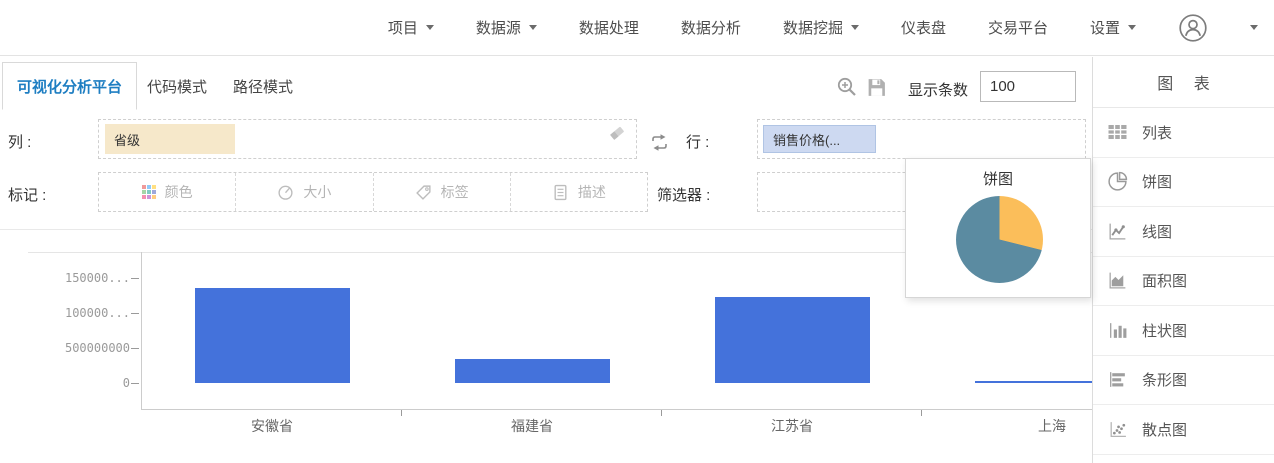 This screenshot has width=1274, height=463. I want to click on user-avatar-icon, so click(1193, 27).